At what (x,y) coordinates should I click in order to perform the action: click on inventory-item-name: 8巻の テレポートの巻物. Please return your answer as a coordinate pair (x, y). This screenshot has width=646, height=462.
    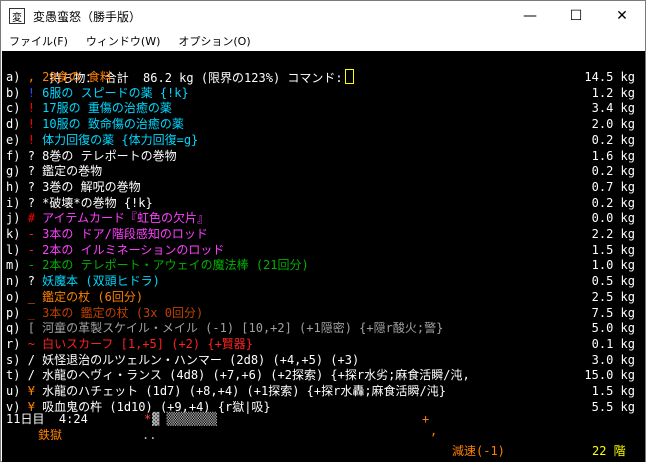
    Looking at the image, I should click on (109, 156).